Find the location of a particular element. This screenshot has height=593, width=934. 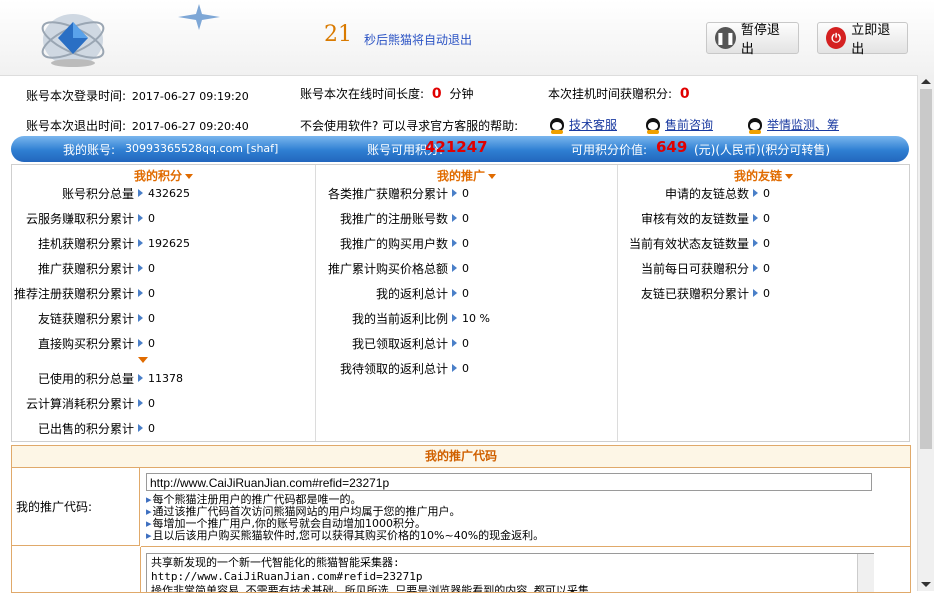

my-promo-title: 我的推广 is located at coordinates (466, 175).